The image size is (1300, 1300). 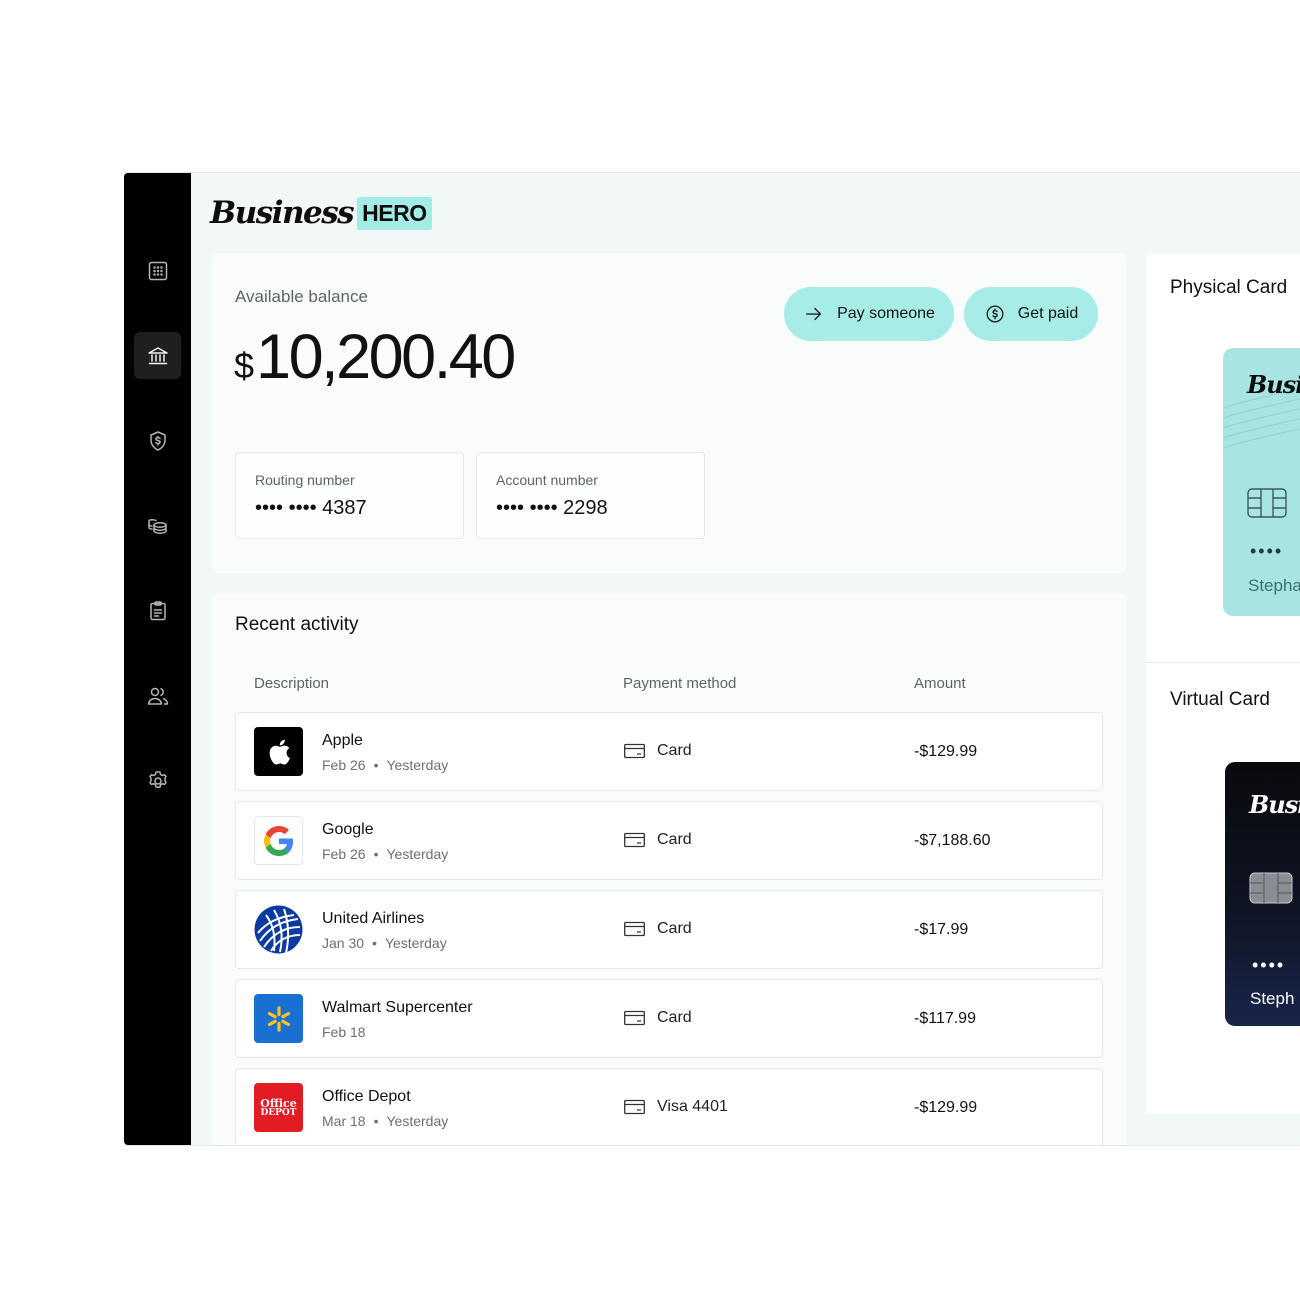 What do you see at coordinates (945, 1018) in the screenshot?
I see `transaction-amount: -$117.99` at bounding box center [945, 1018].